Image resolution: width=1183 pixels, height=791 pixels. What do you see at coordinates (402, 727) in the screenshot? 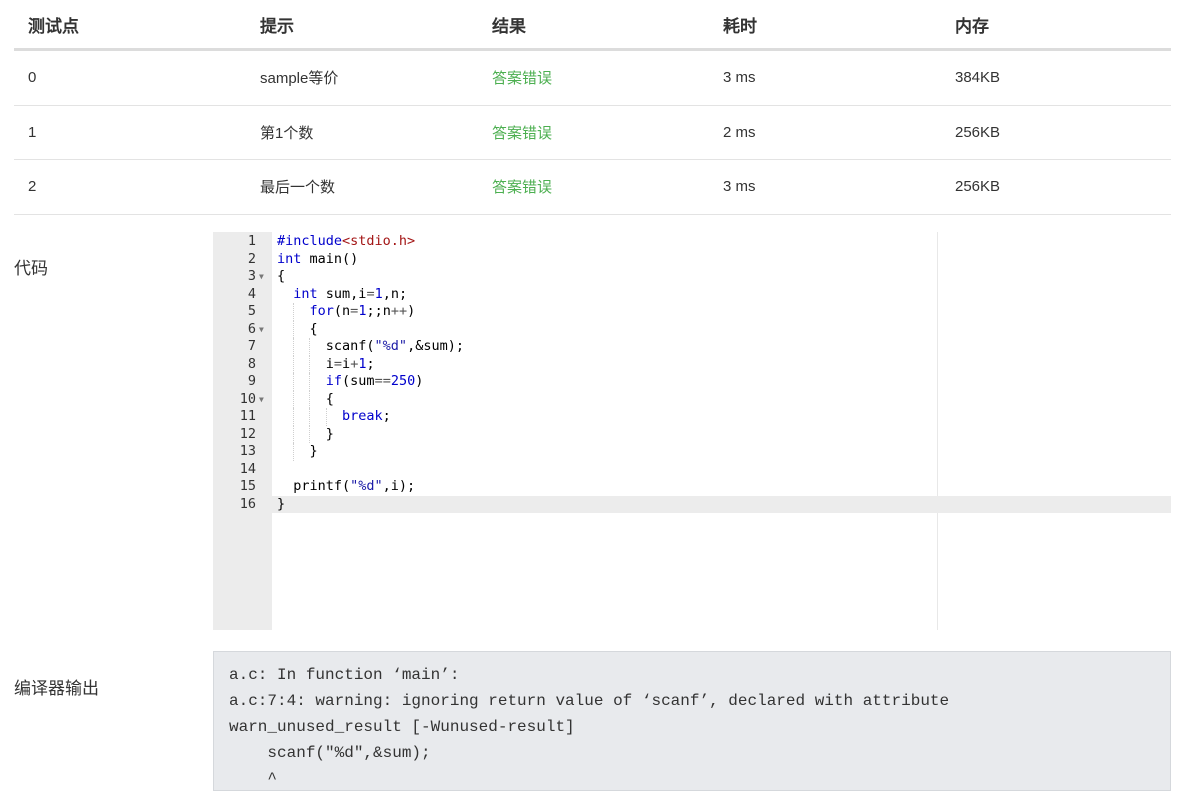
I see `compiler-output-line: warn_unused_result [-Wunused-result]` at bounding box center [402, 727].